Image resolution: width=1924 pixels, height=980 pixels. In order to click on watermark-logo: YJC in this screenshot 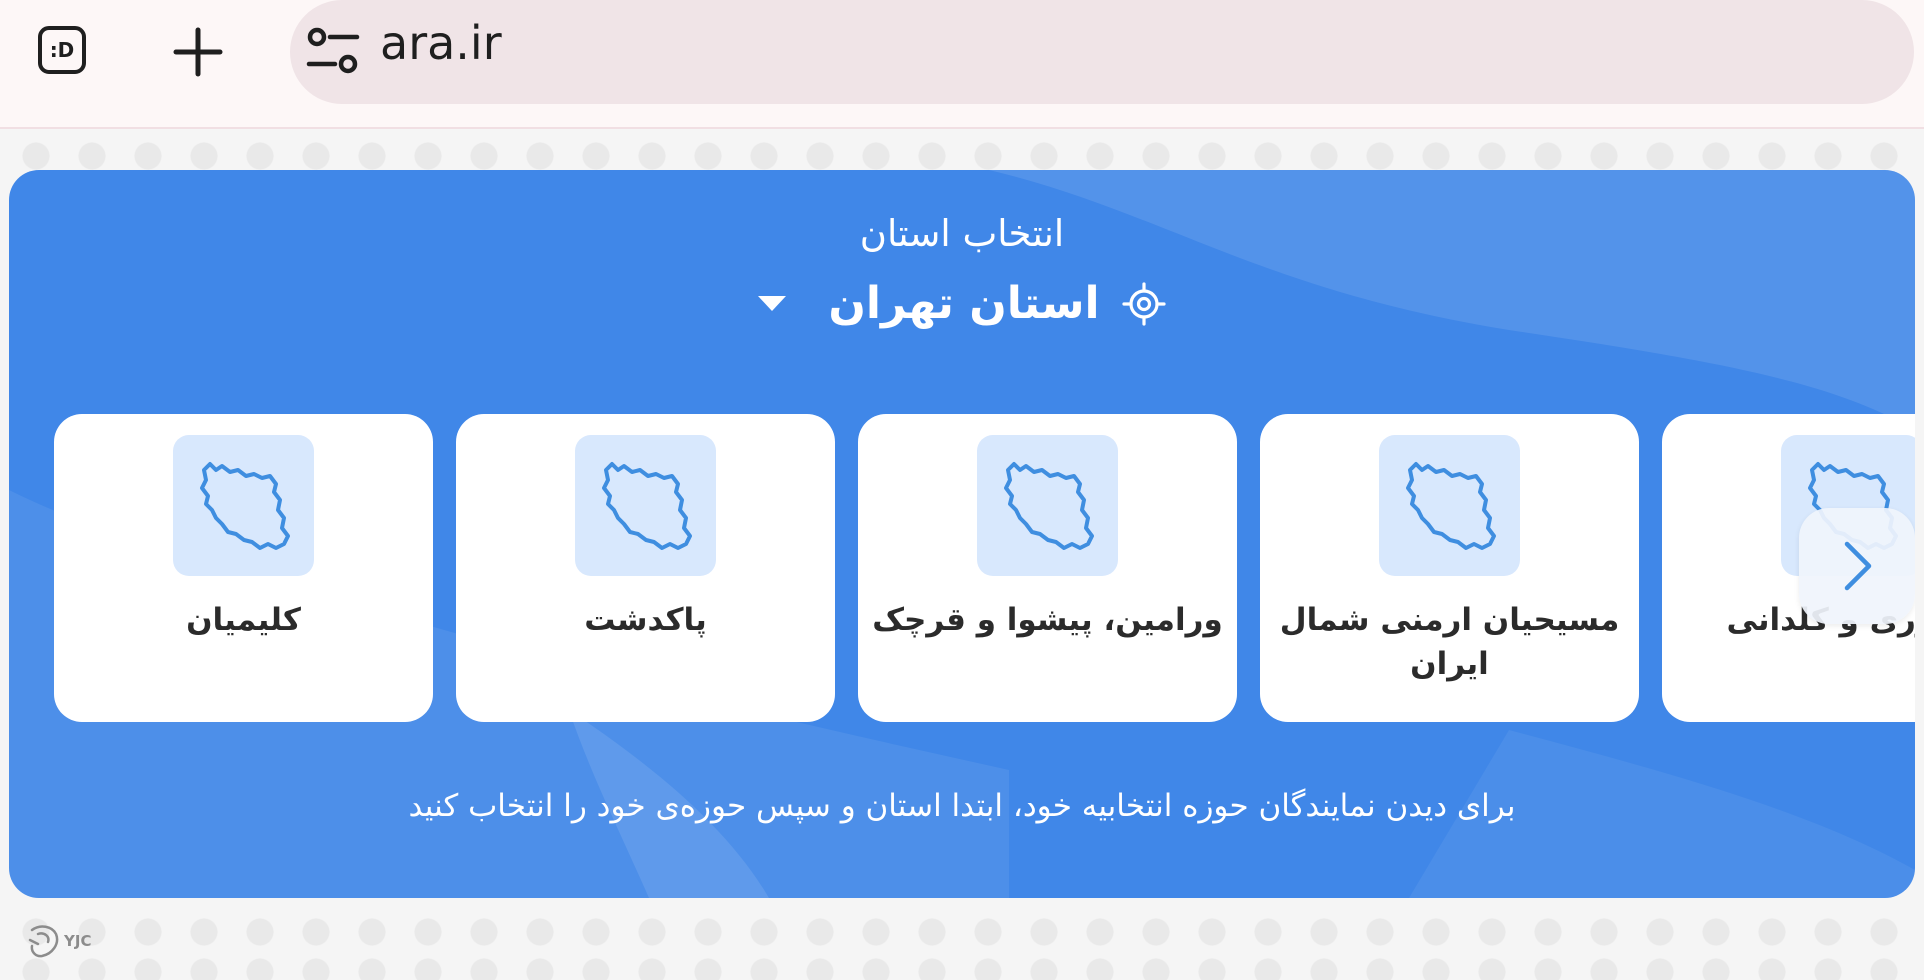, I will do `click(58, 941)`.